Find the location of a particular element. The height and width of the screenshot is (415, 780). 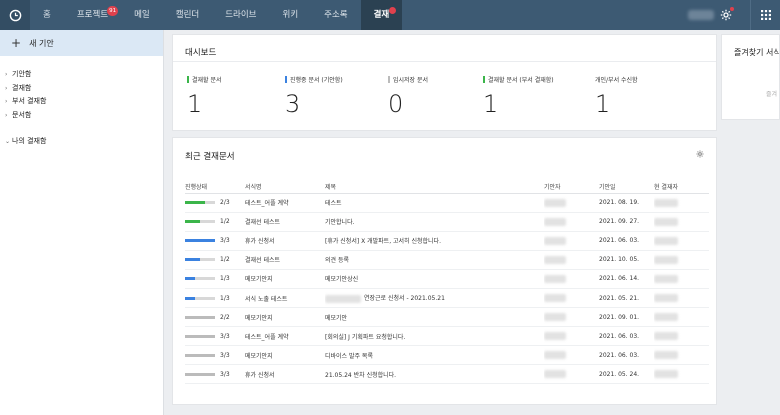

stat-item: 임시저장 문서 0 is located at coordinates (408, 95).